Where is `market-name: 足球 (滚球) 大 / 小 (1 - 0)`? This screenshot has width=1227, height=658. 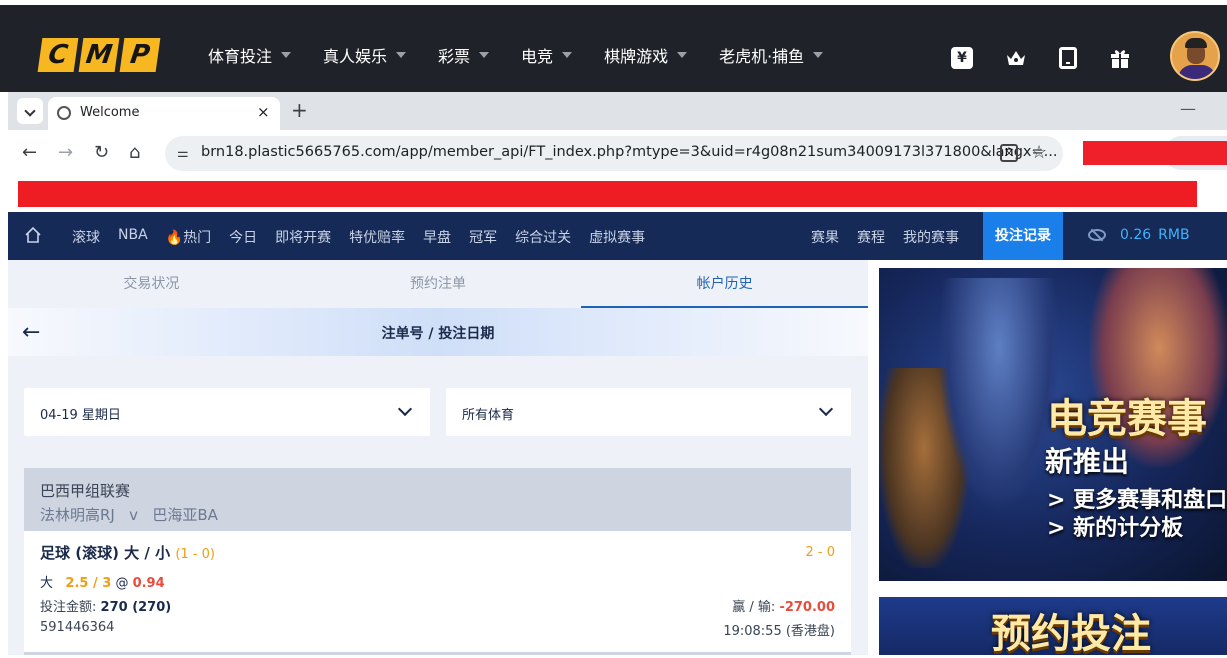 market-name: 足球 (滚球) 大 / 小 (1 - 0) is located at coordinates (127, 552).